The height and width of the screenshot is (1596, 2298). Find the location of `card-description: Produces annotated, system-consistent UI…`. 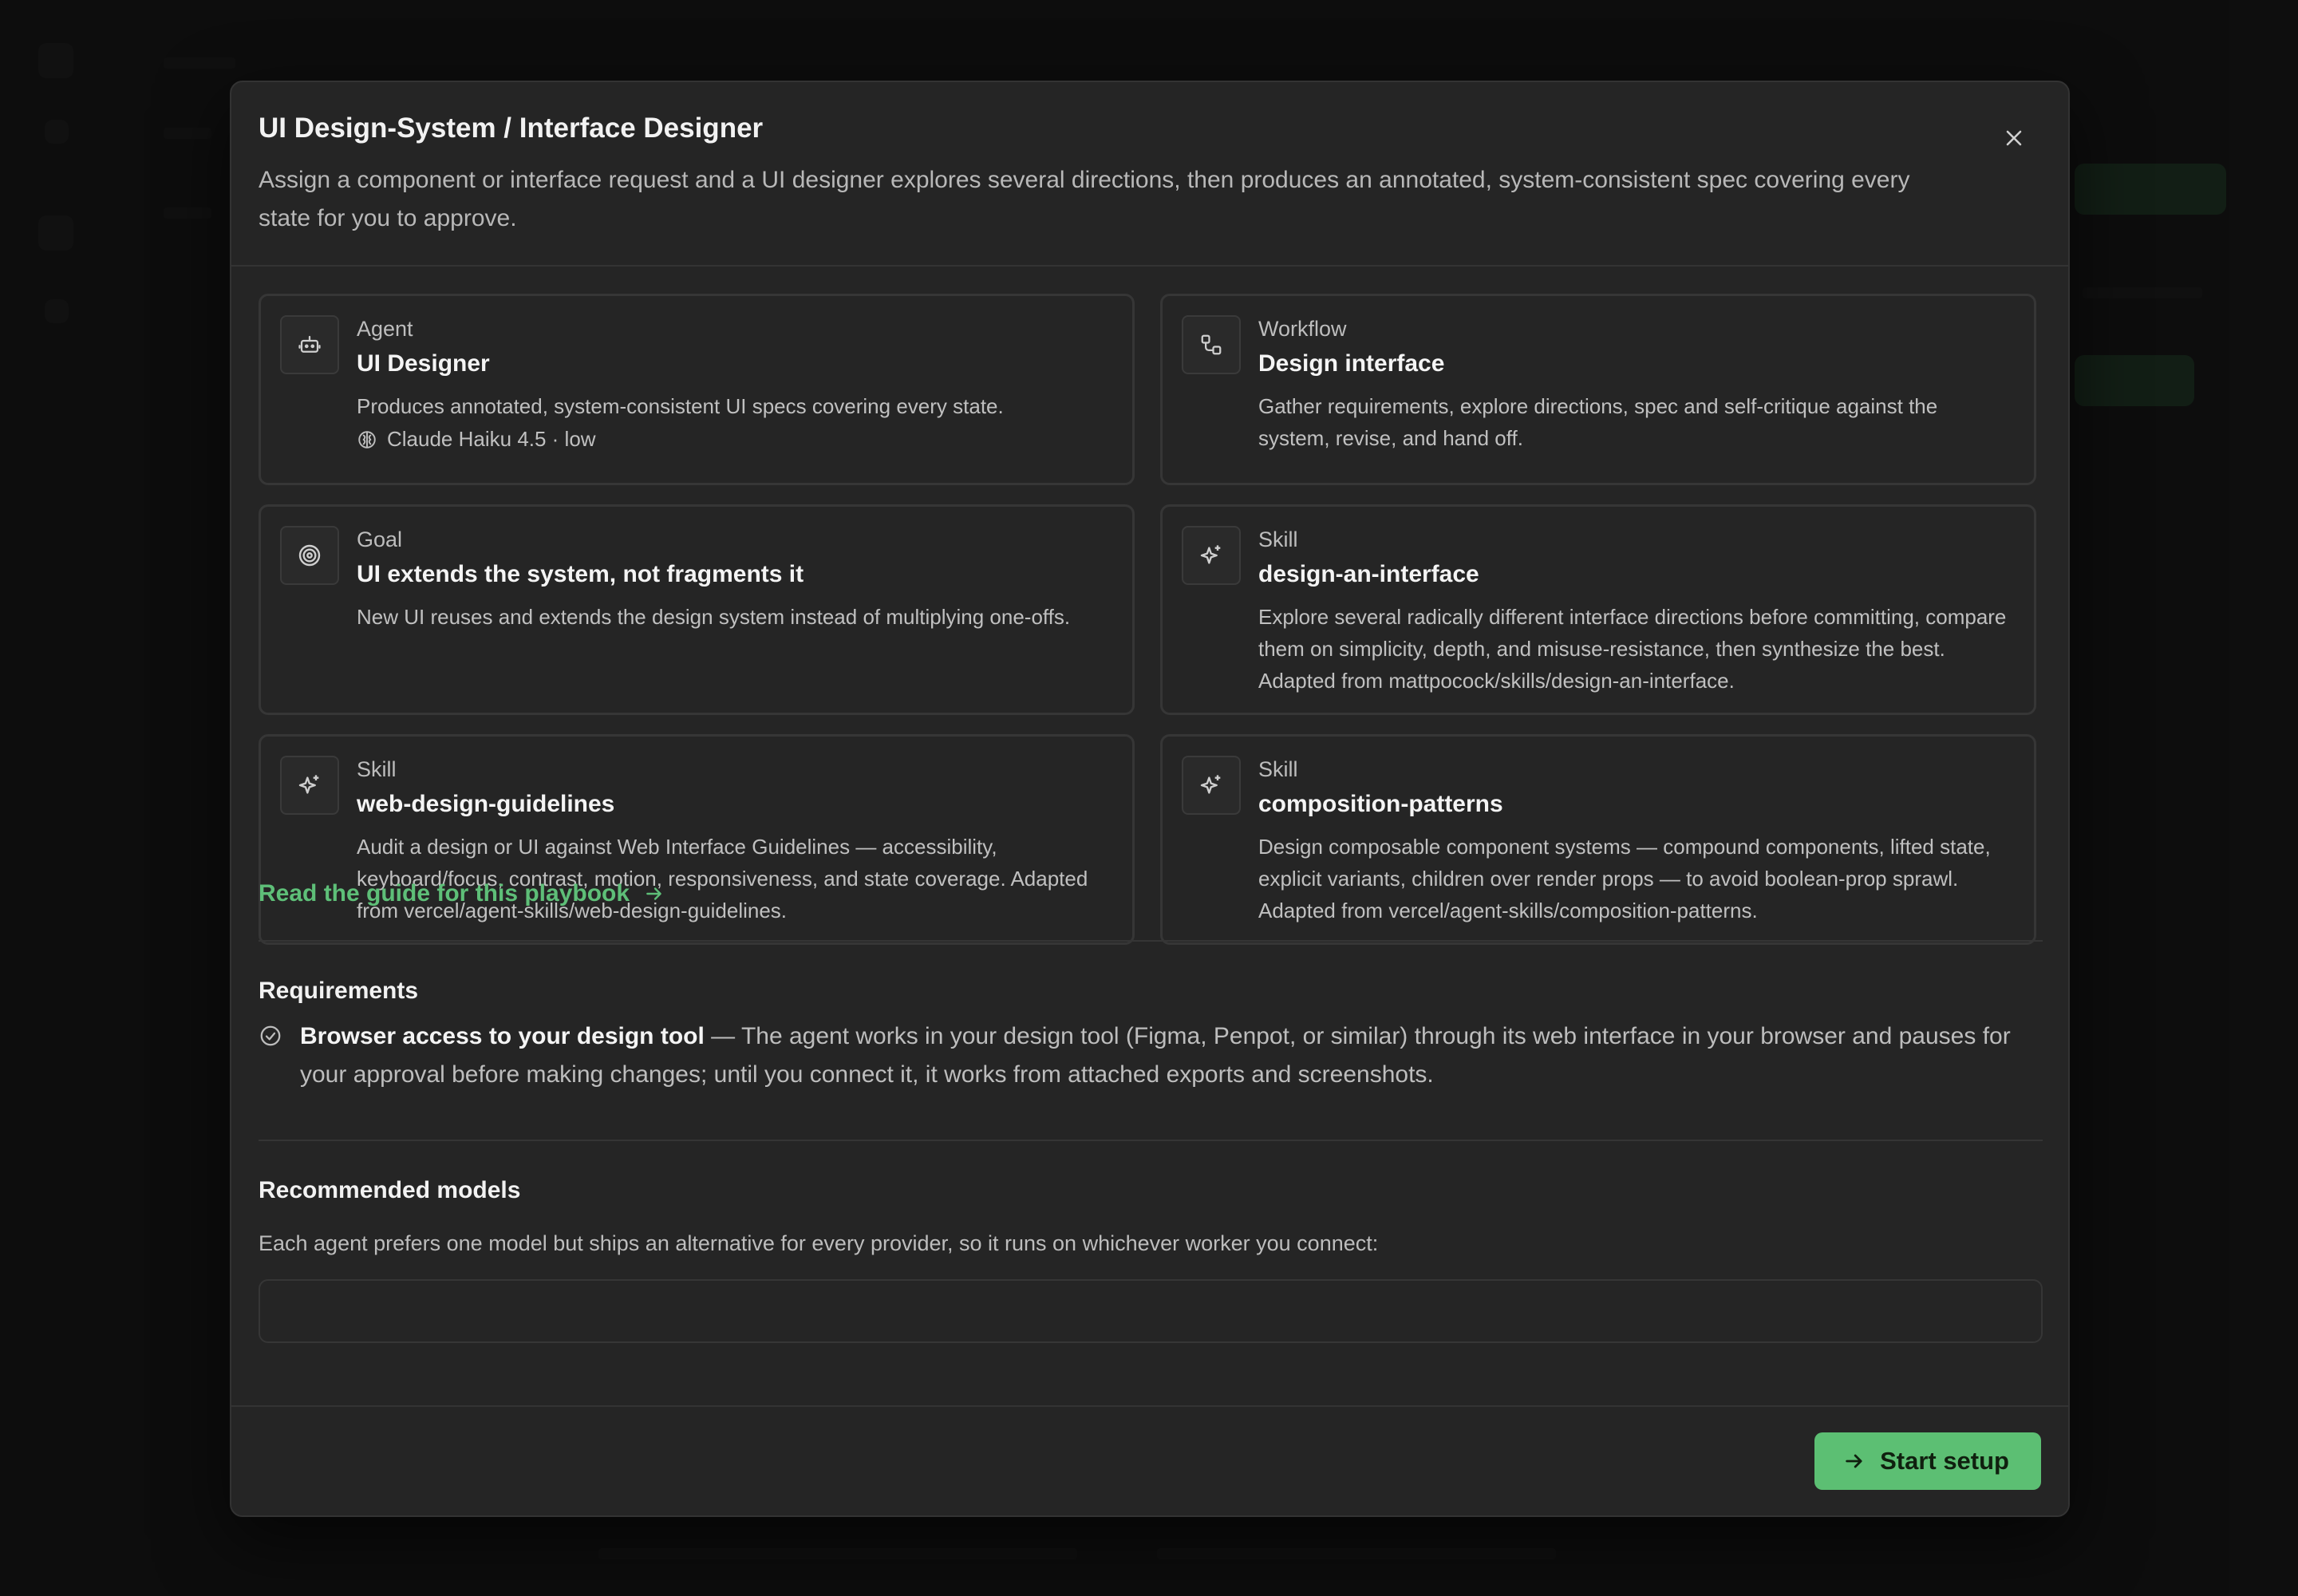

card-description: Produces annotated, system-consistent UI… is located at coordinates (680, 406).